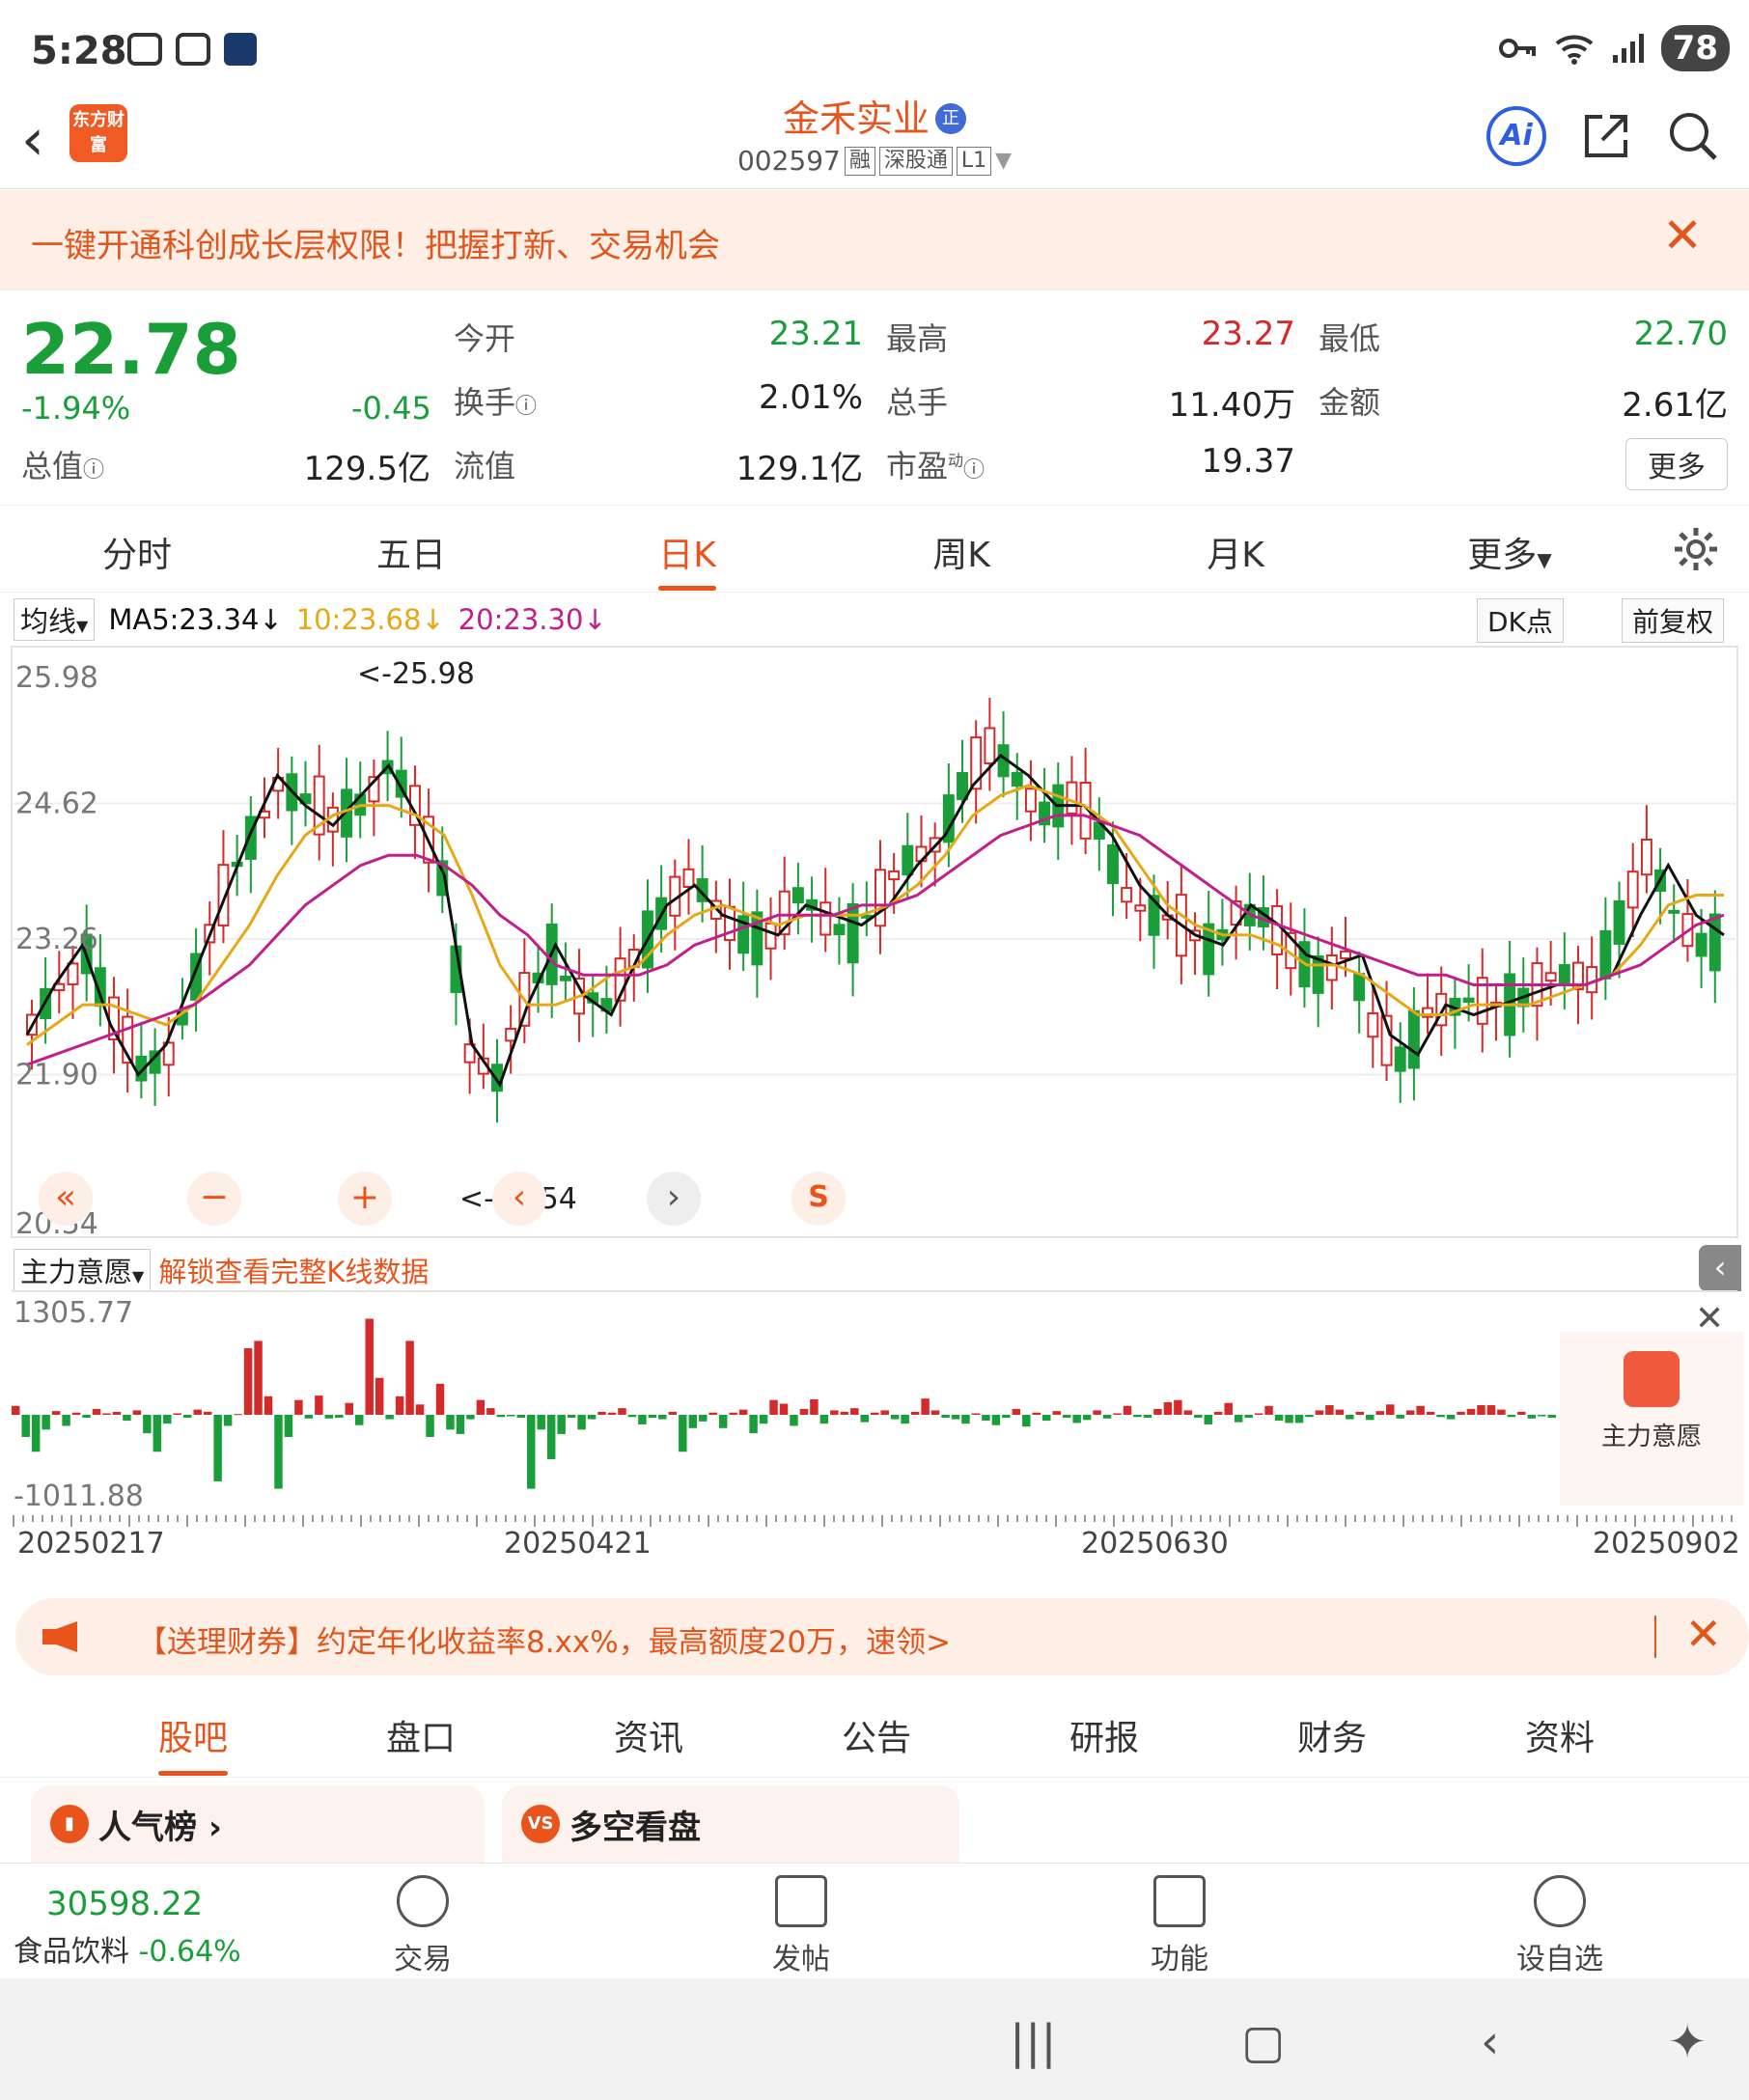 The height and width of the screenshot is (2100, 1749). What do you see at coordinates (1655, 1637) in the screenshot?
I see `ad-divider` at bounding box center [1655, 1637].